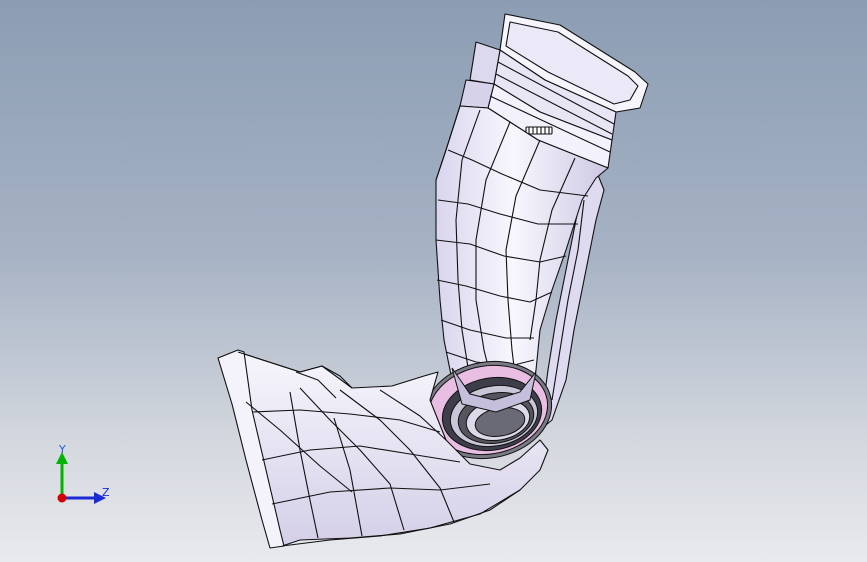  Describe the element at coordinates (62, 449) in the screenshot. I see `y-axis-label: Y` at that location.